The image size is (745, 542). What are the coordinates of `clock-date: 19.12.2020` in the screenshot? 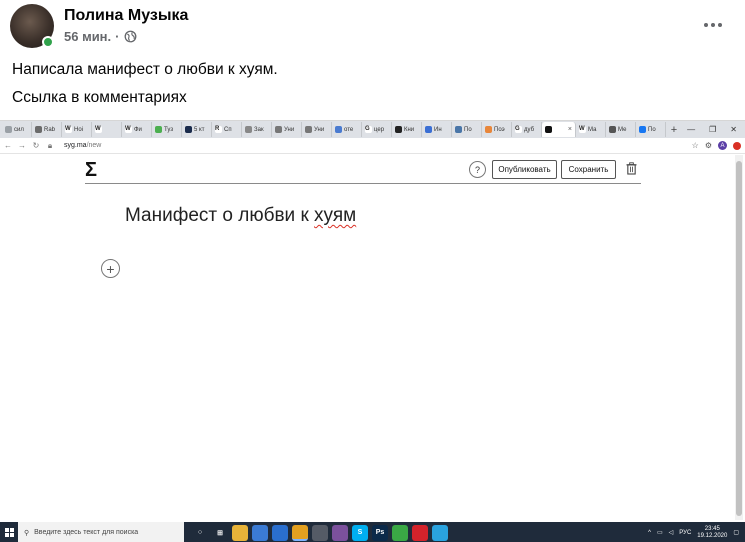 It's located at (712, 535).